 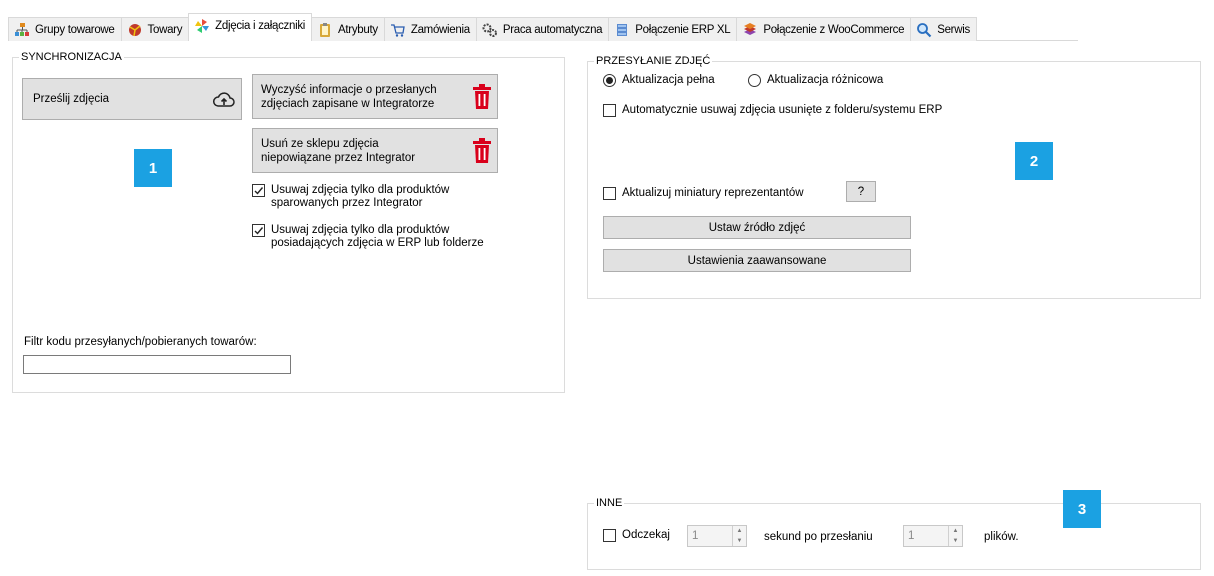 I want to click on auto-remove-checkbox, so click(x=609, y=110).